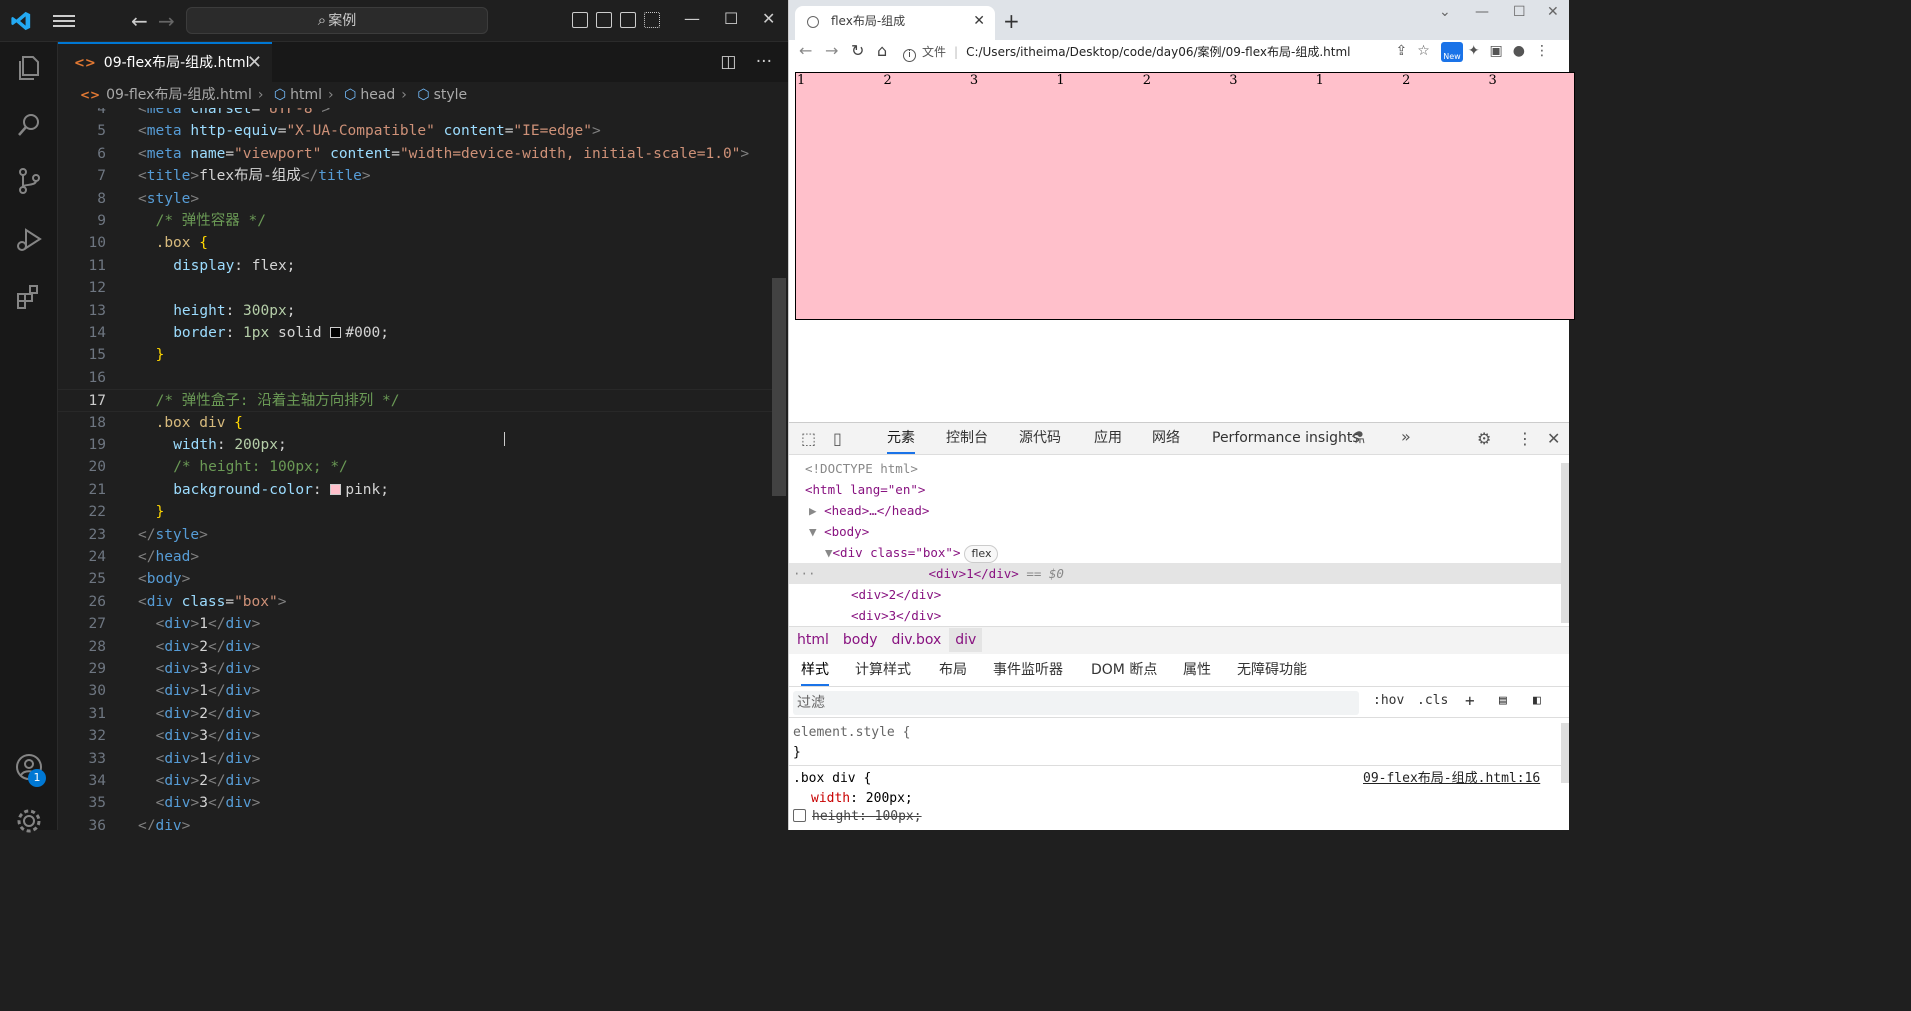 The height and width of the screenshot is (1011, 1911). Describe the element at coordinates (415, 311) in the screenshot. I see `code-line: 13 height: 300px;` at that location.